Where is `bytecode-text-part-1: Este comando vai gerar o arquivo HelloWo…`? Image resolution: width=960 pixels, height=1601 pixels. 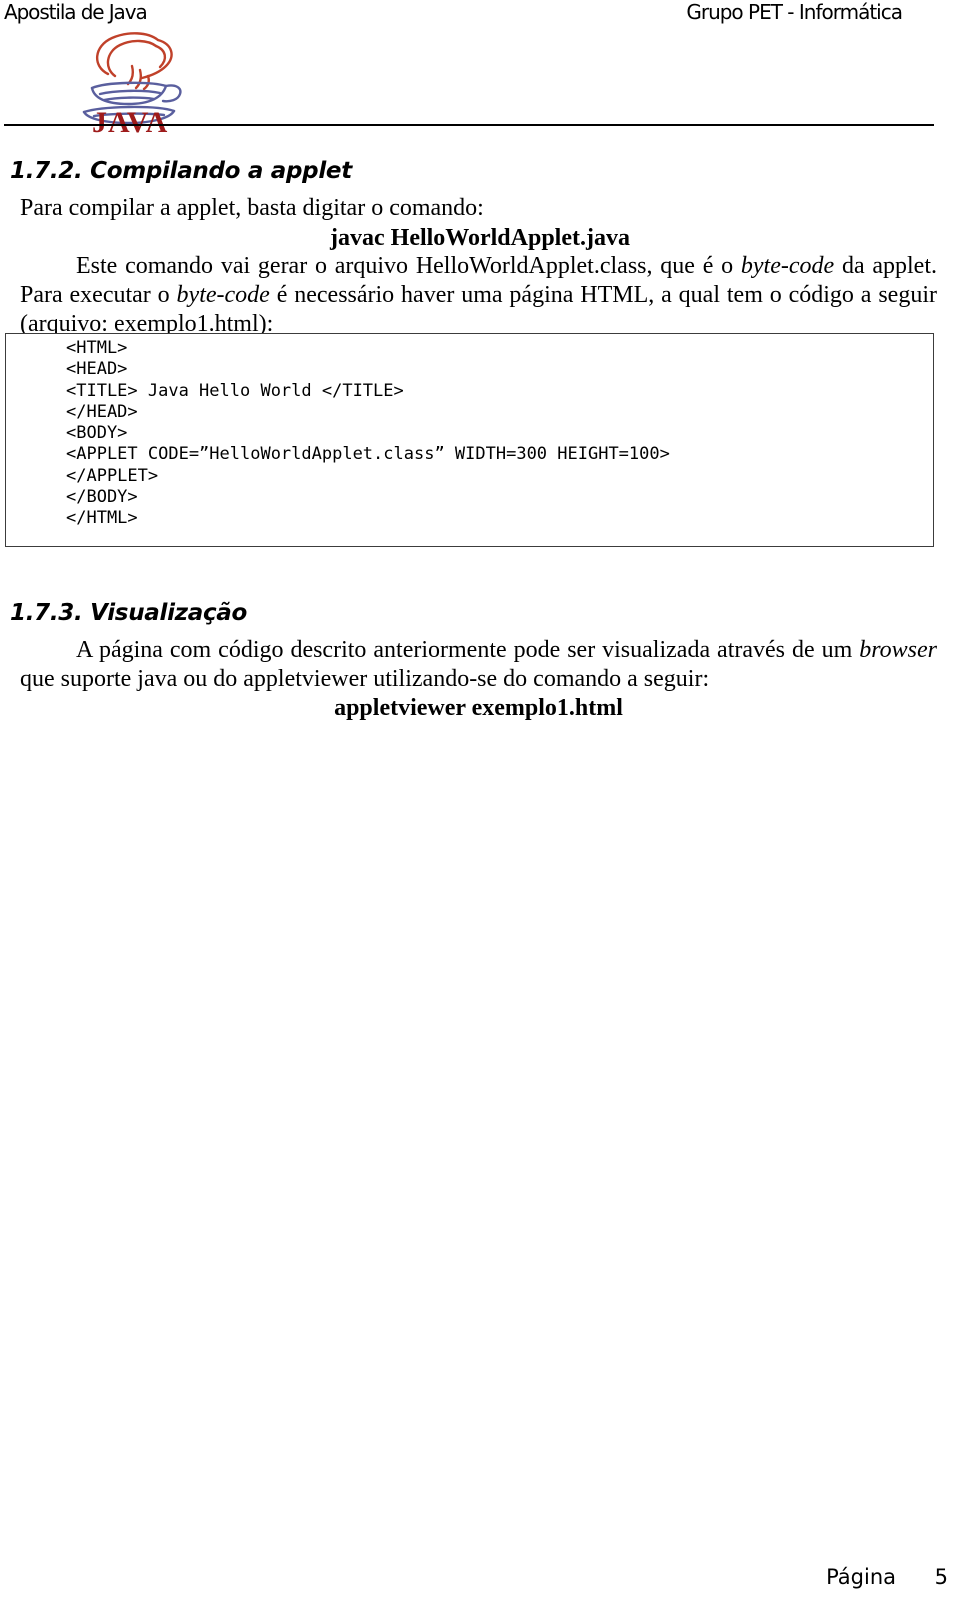
bytecode-text-part-1: Este comando vai gerar o arquivo HelloWo… is located at coordinates (408, 266).